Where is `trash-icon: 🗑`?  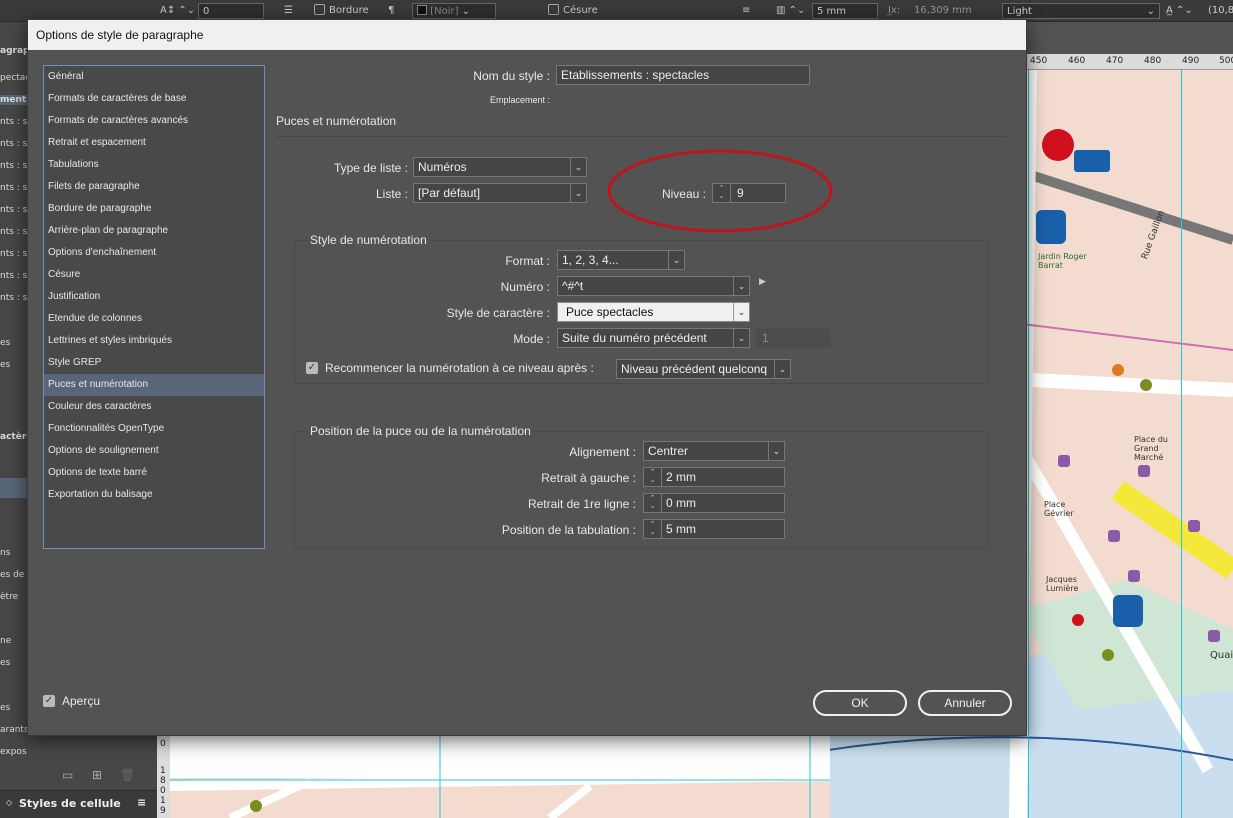
trash-icon: 🗑 is located at coordinates (127, 775).